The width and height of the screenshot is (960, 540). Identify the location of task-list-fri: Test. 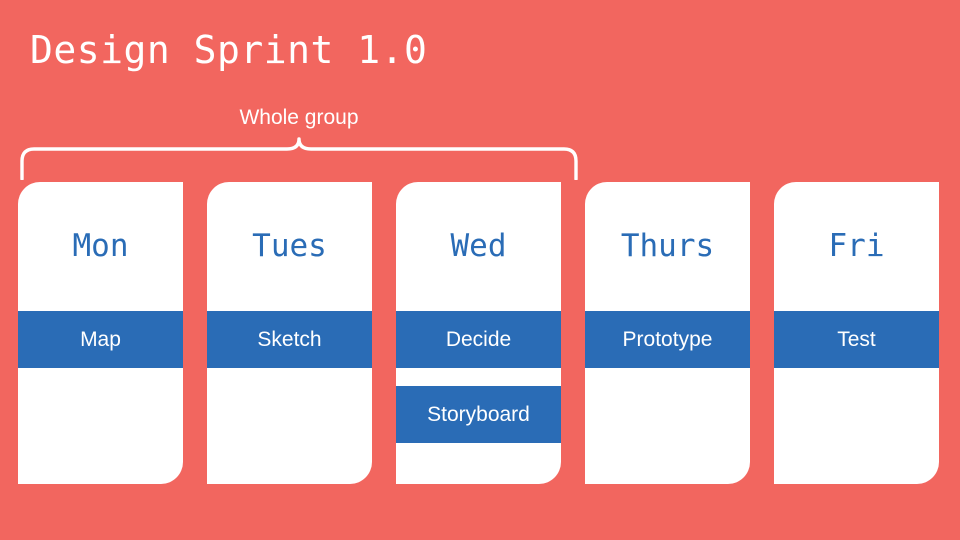
(856, 339).